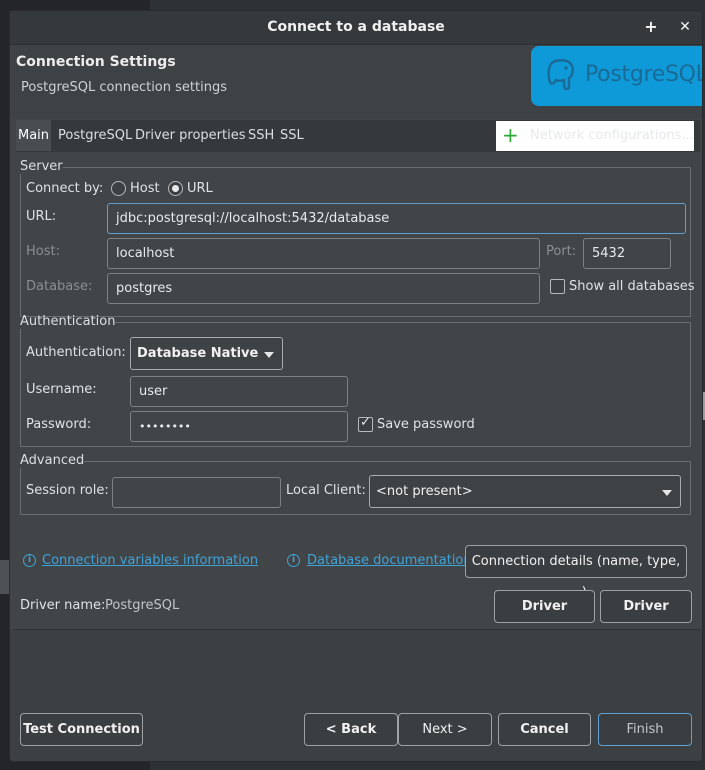 Image resolution: width=705 pixels, height=770 pixels. What do you see at coordinates (239, 391) in the screenshot?
I see `username-input: user` at bounding box center [239, 391].